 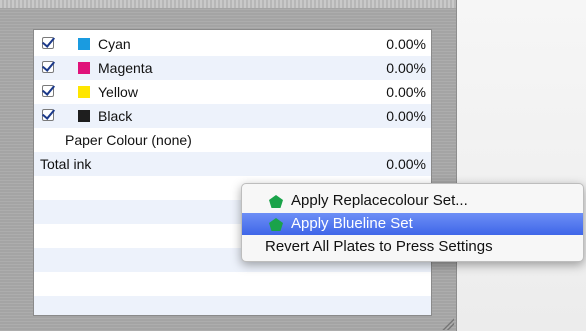 I want to click on plate-row-magenta: Magenta 0.00%, so click(x=232, y=68).